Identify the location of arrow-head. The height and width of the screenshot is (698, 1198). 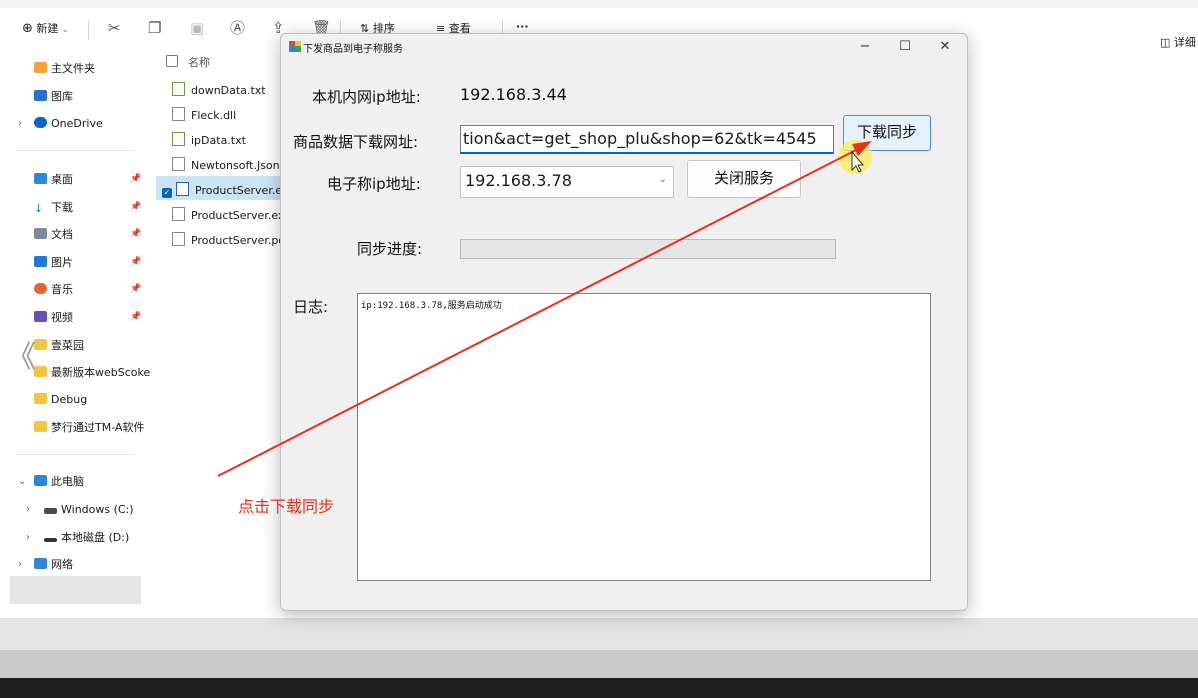
(862, 148).